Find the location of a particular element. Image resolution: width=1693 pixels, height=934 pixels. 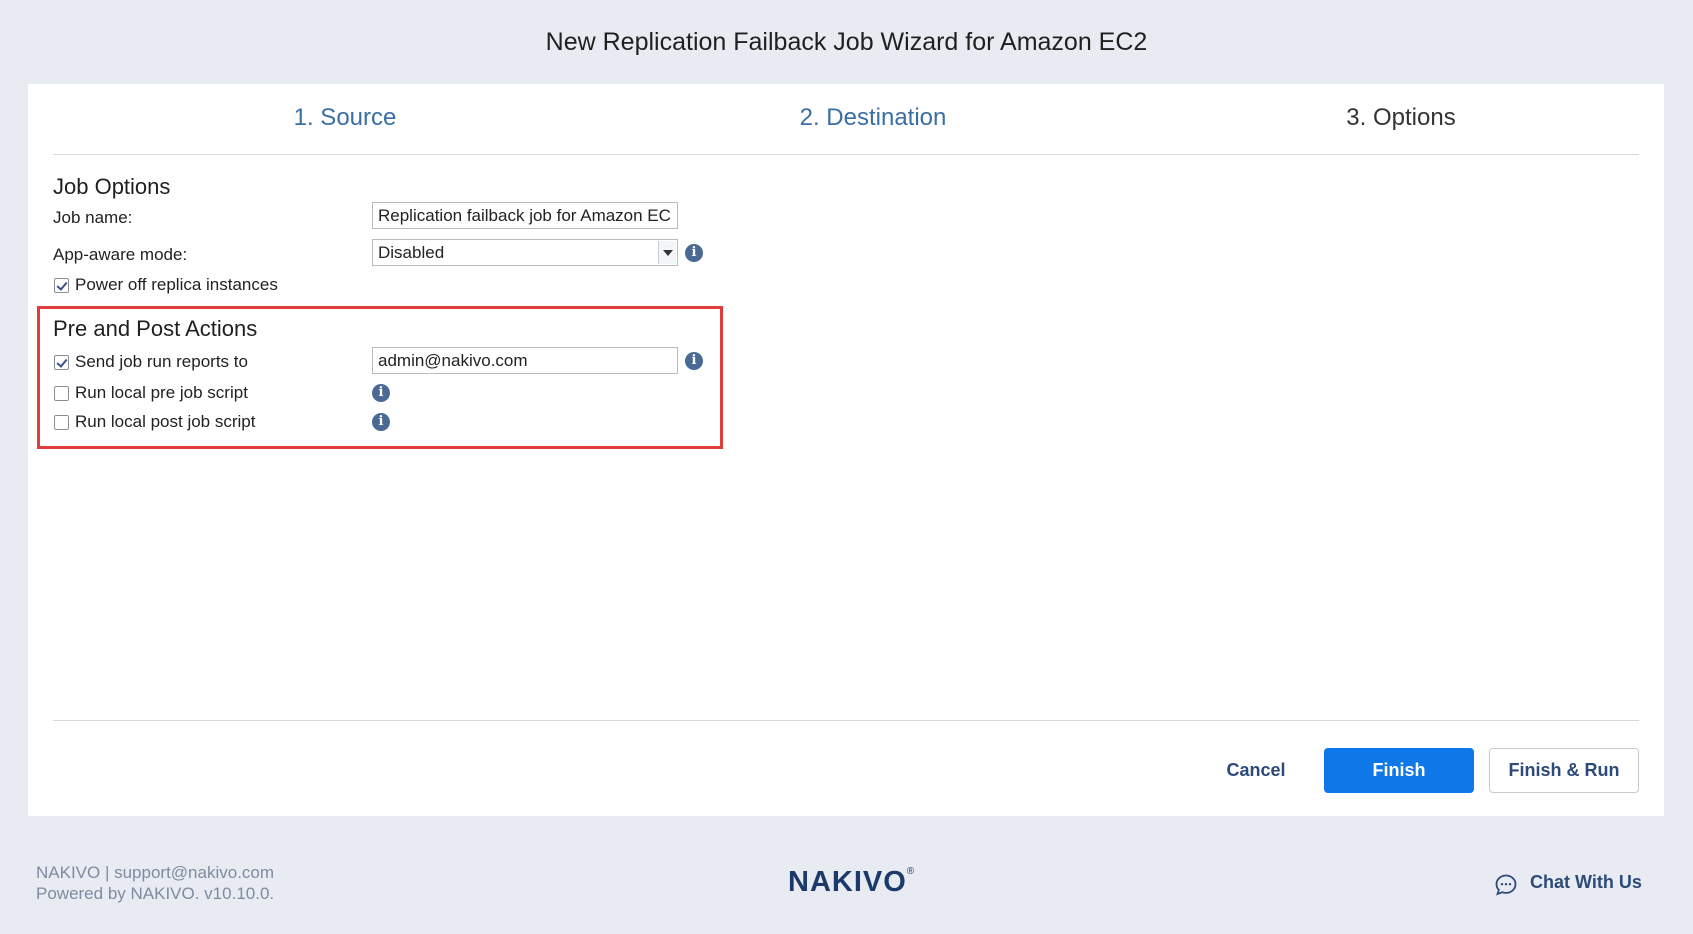

step-source: 1. Source is located at coordinates (345, 118).